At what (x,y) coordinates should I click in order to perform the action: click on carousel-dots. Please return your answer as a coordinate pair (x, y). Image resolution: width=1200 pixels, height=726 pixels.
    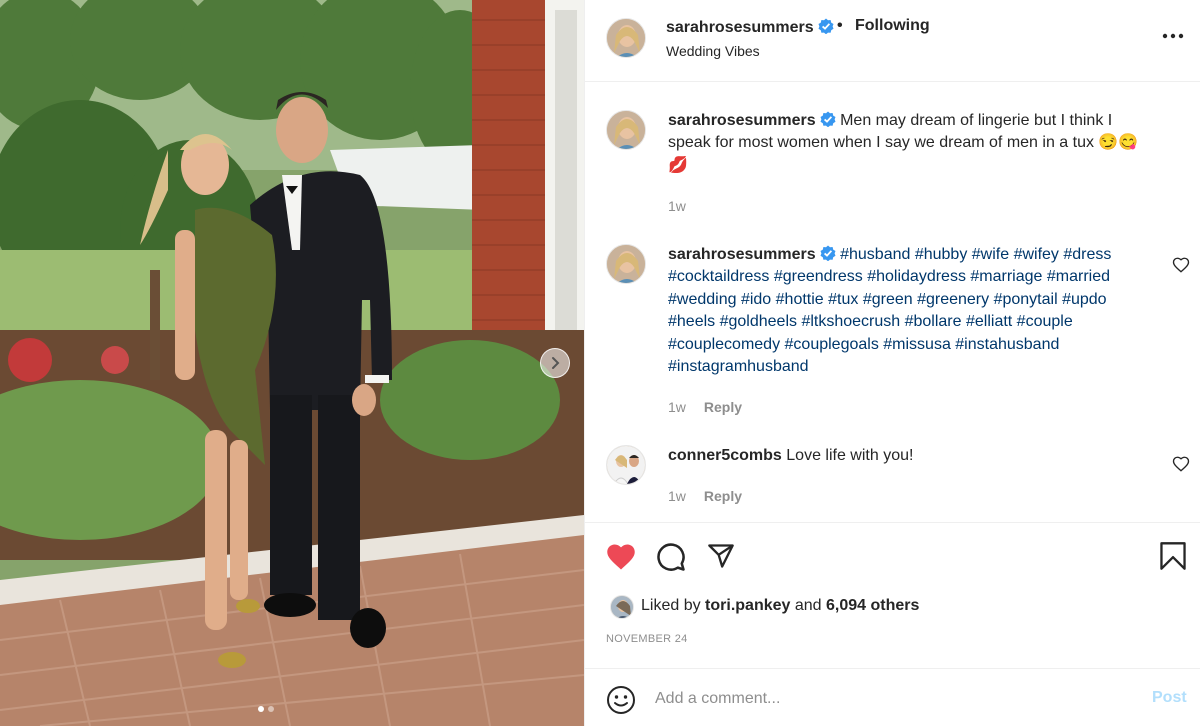
    Looking at the image, I should click on (266, 709).